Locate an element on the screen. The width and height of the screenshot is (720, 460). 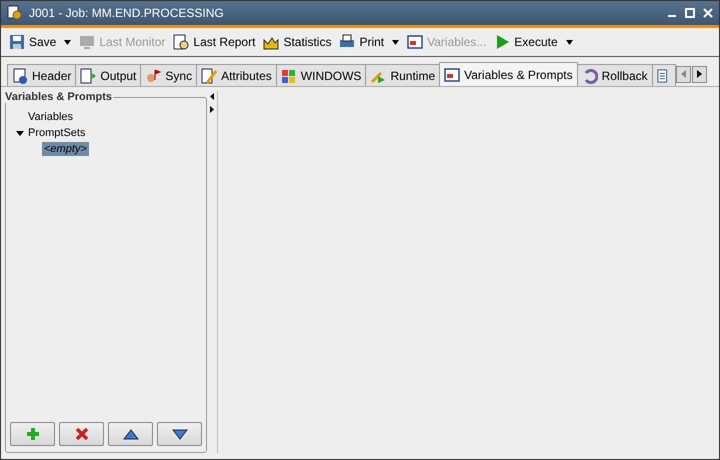
tab: Runtime is located at coordinates (402, 75).